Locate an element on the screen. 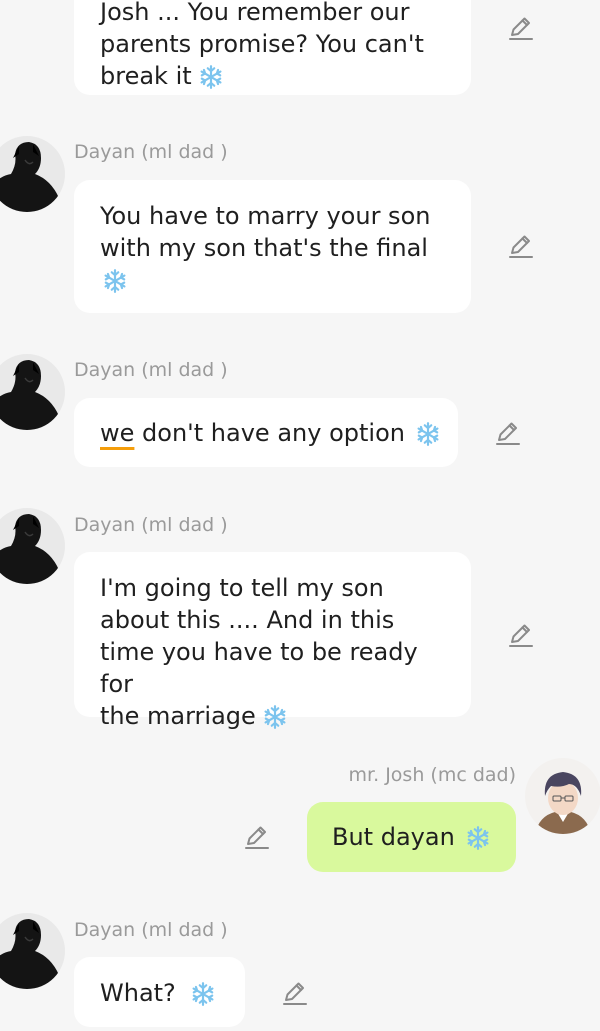  message-line: with my son that's the final is located at coordinates (264, 248).